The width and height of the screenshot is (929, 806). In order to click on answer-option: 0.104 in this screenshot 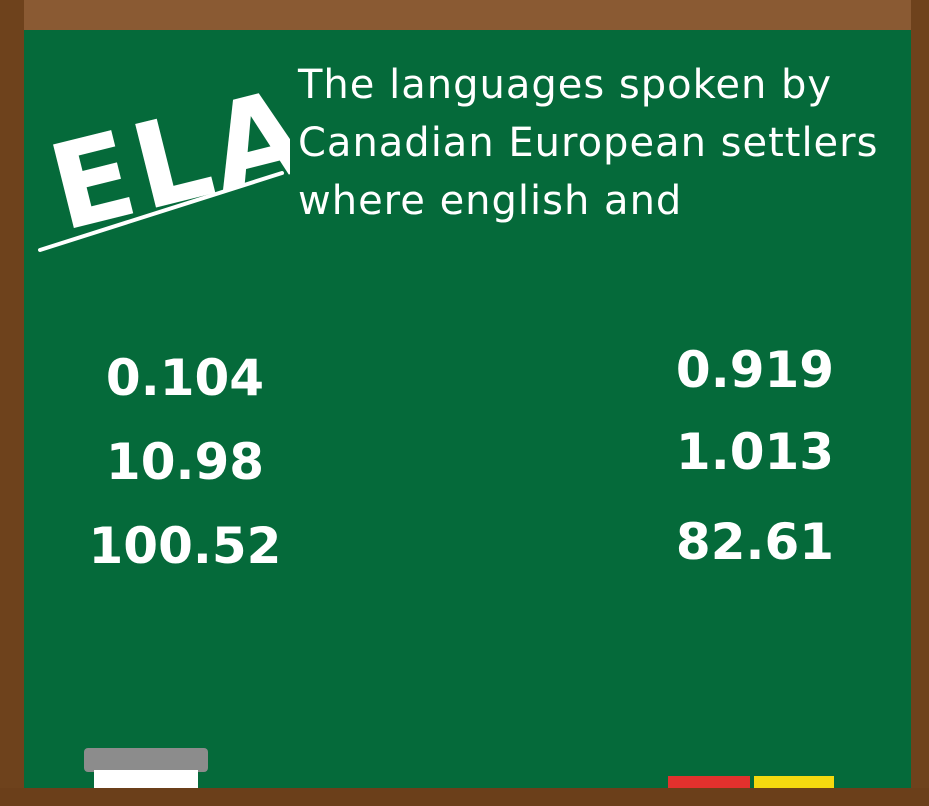, I will do `click(185, 378)`.